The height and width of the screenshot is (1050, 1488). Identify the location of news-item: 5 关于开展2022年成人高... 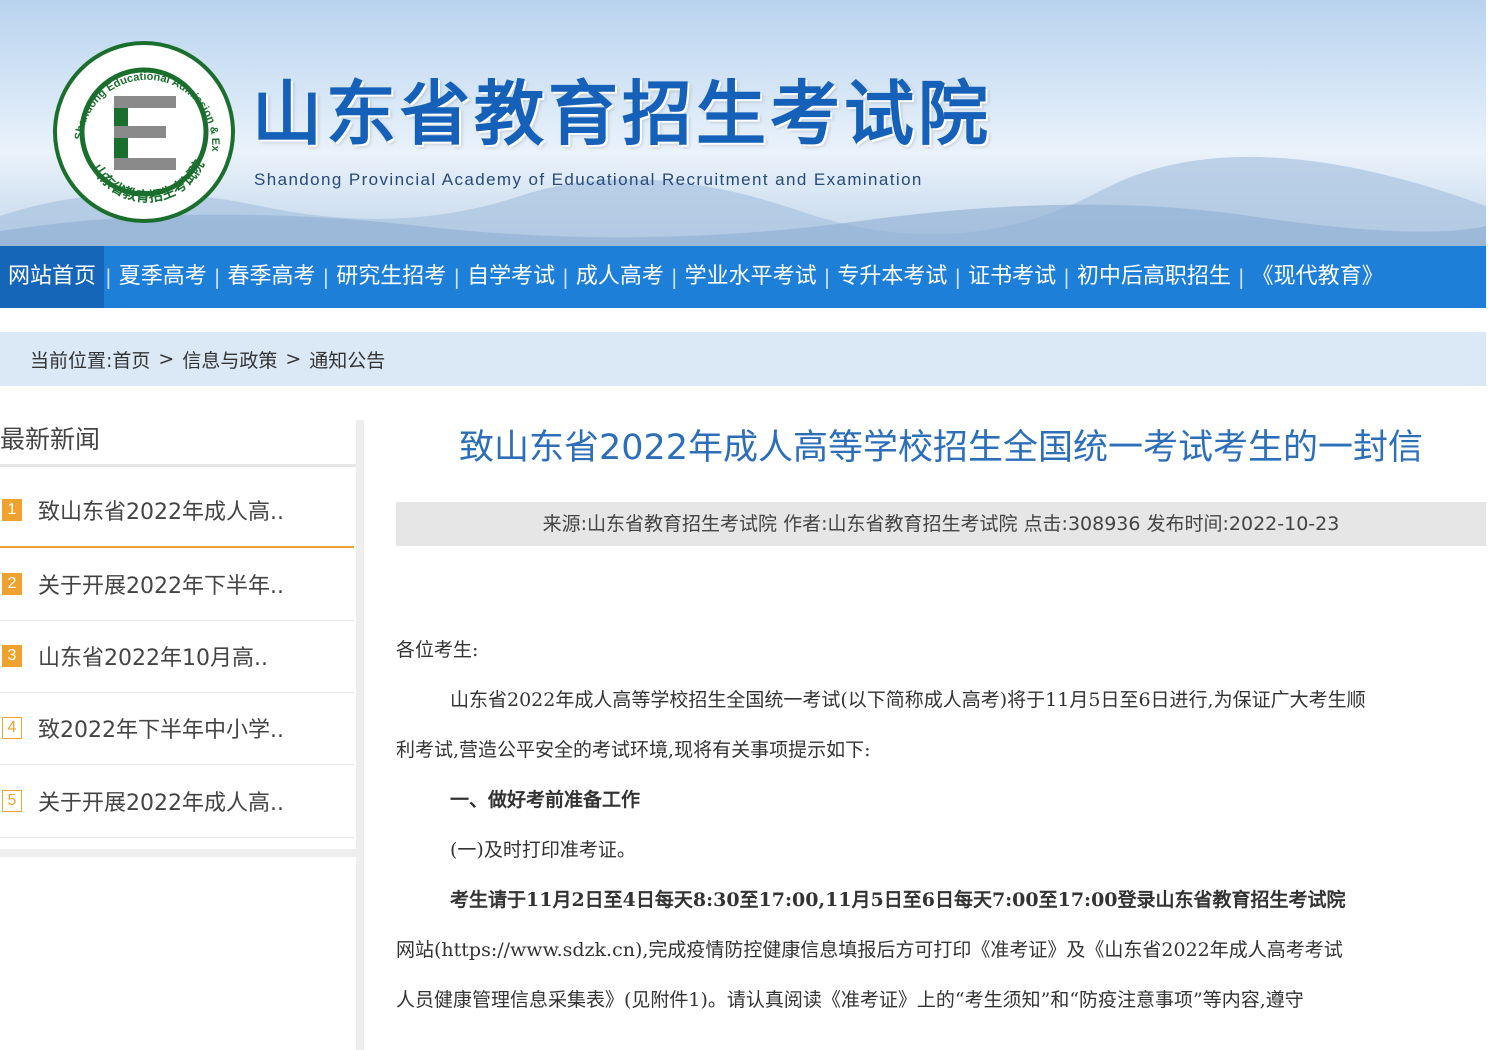
(177, 801).